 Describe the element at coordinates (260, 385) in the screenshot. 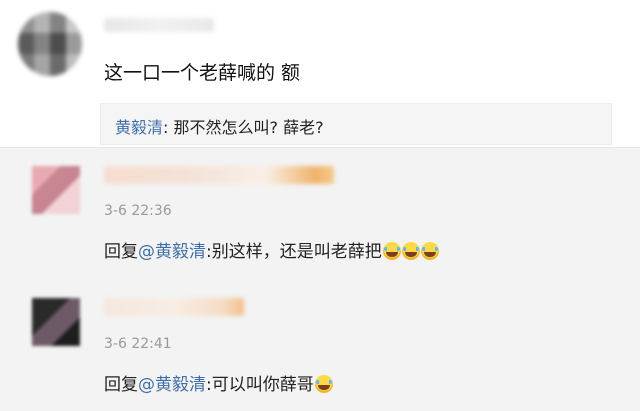

I see `reply-body: :可以叫你薛哥` at that location.